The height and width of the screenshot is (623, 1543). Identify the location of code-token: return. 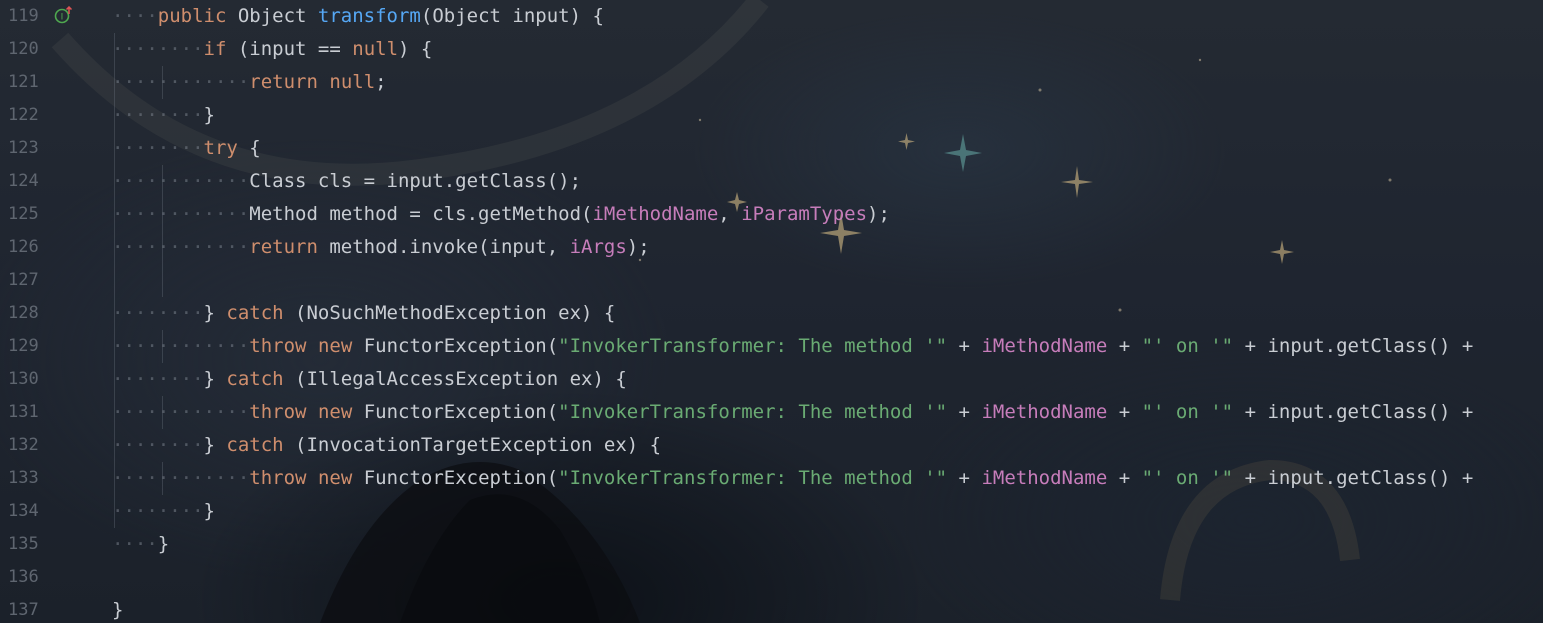
(283, 82).